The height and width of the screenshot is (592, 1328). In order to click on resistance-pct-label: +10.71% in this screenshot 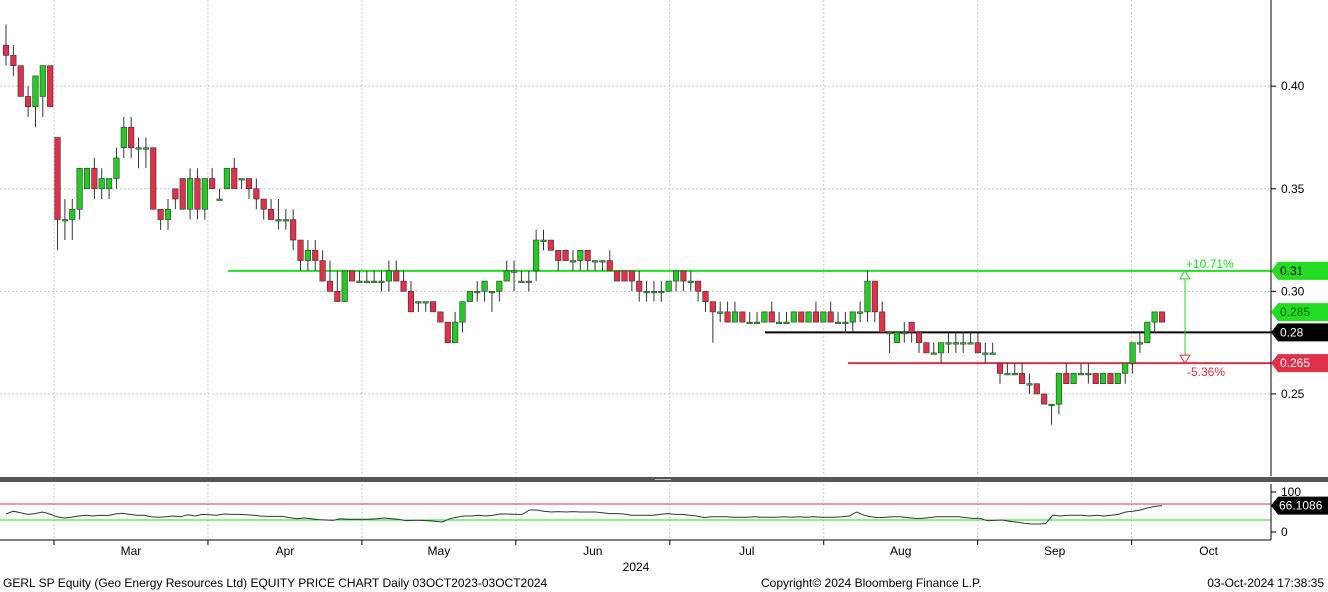, I will do `click(1210, 264)`.